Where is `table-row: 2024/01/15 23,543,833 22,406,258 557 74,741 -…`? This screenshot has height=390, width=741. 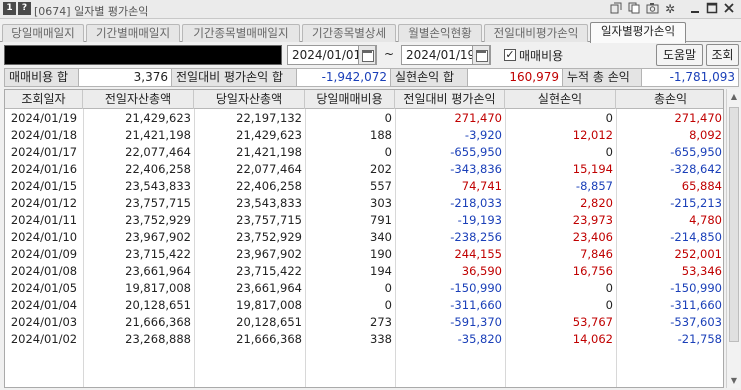 table-row: 2024/01/15 23,543,833 22,406,258 557 74,741 -… is located at coordinates (364, 186).